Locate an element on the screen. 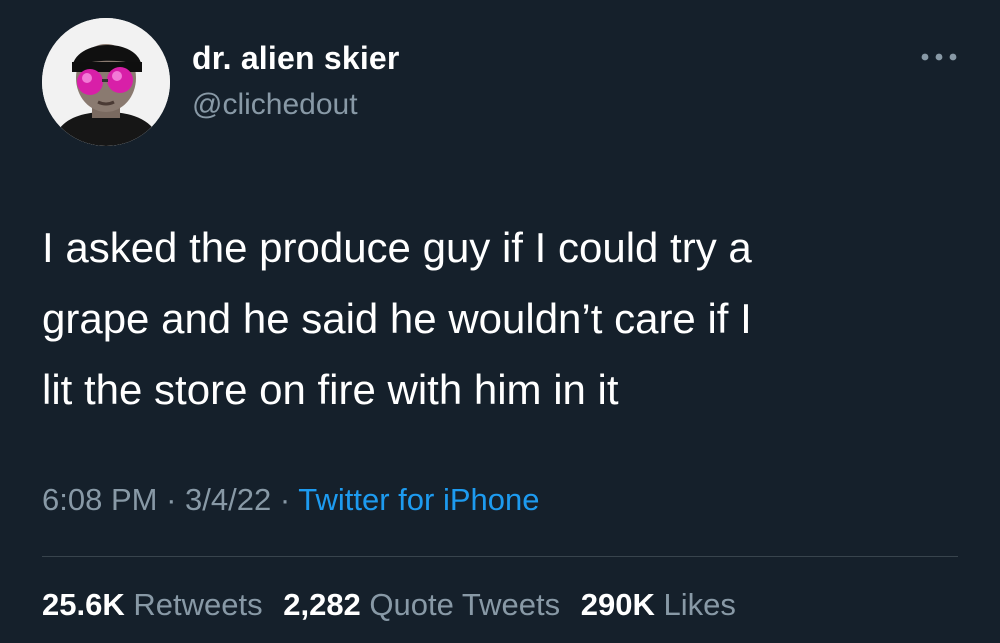  more-horizontal-icon is located at coordinates (939, 57).